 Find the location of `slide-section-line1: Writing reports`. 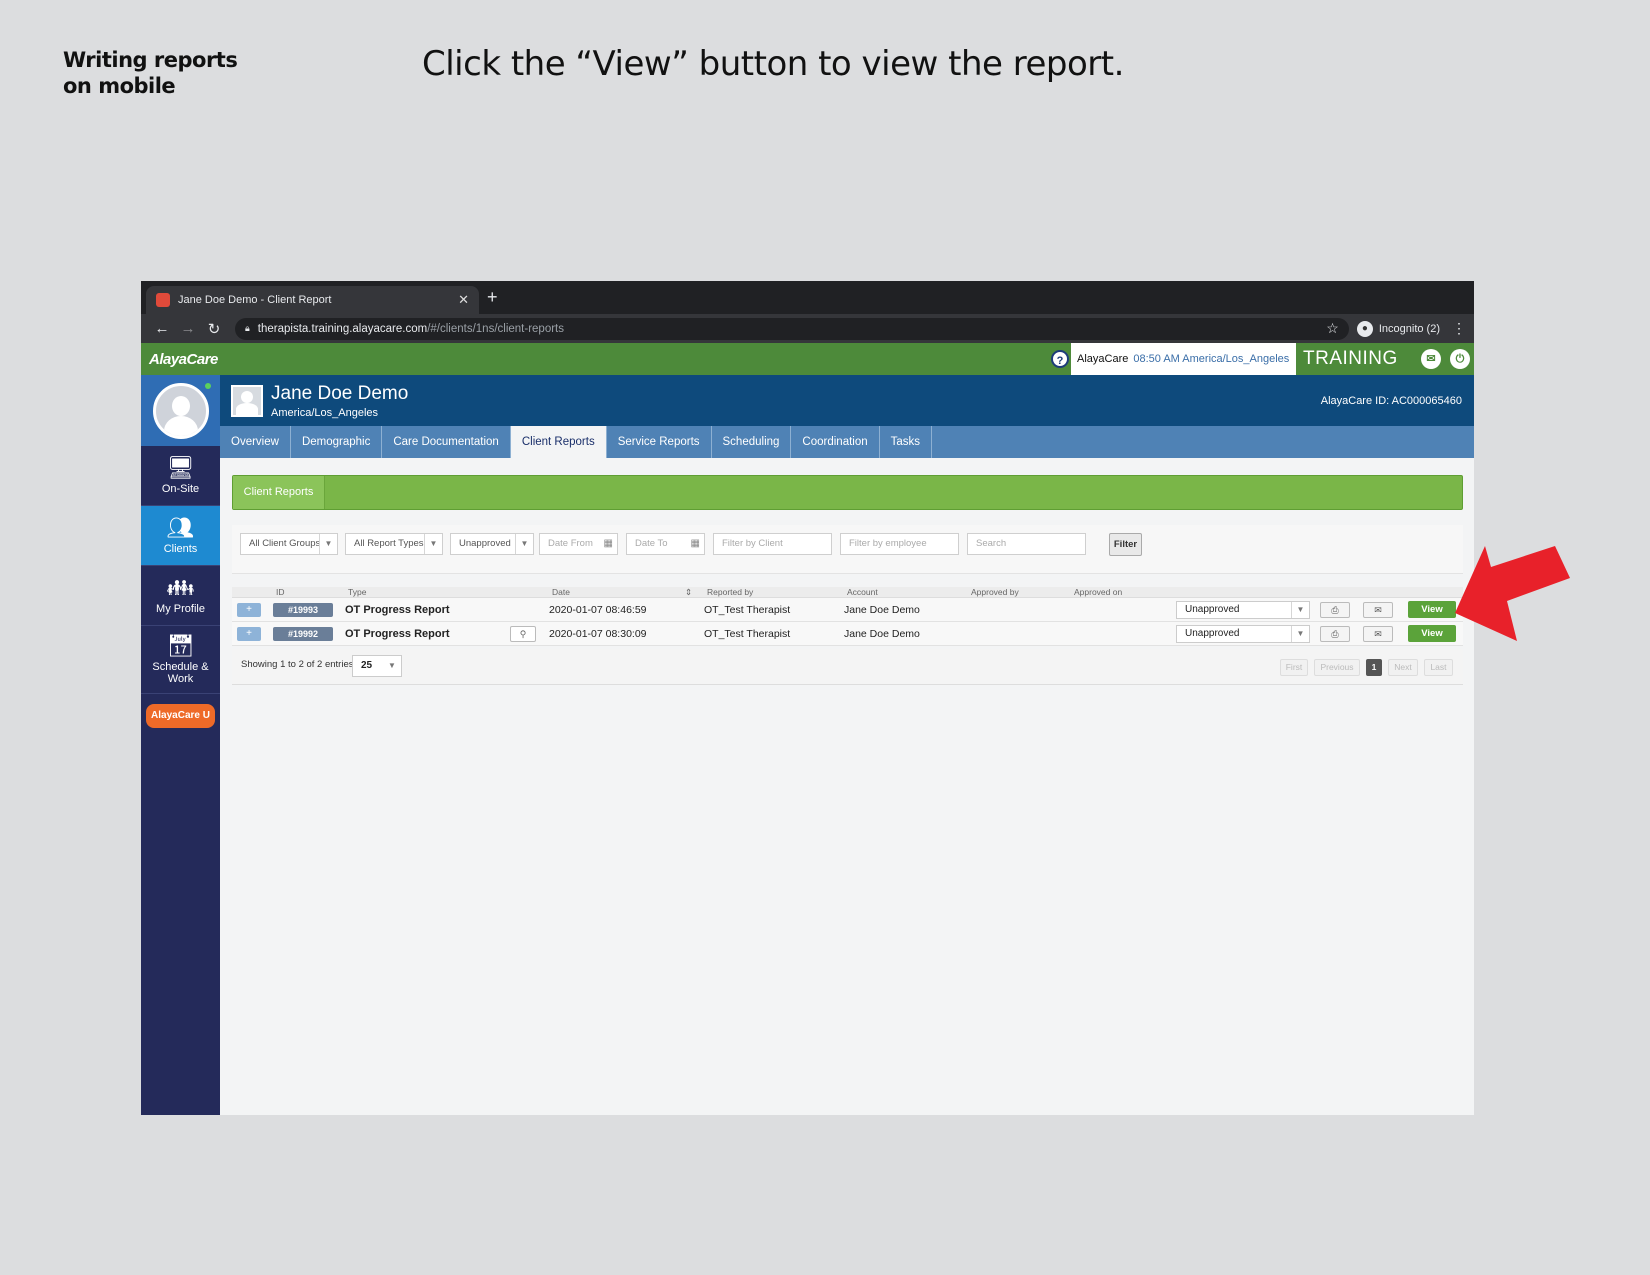

slide-section-line1: Writing reports is located at coordinates (150, 60).